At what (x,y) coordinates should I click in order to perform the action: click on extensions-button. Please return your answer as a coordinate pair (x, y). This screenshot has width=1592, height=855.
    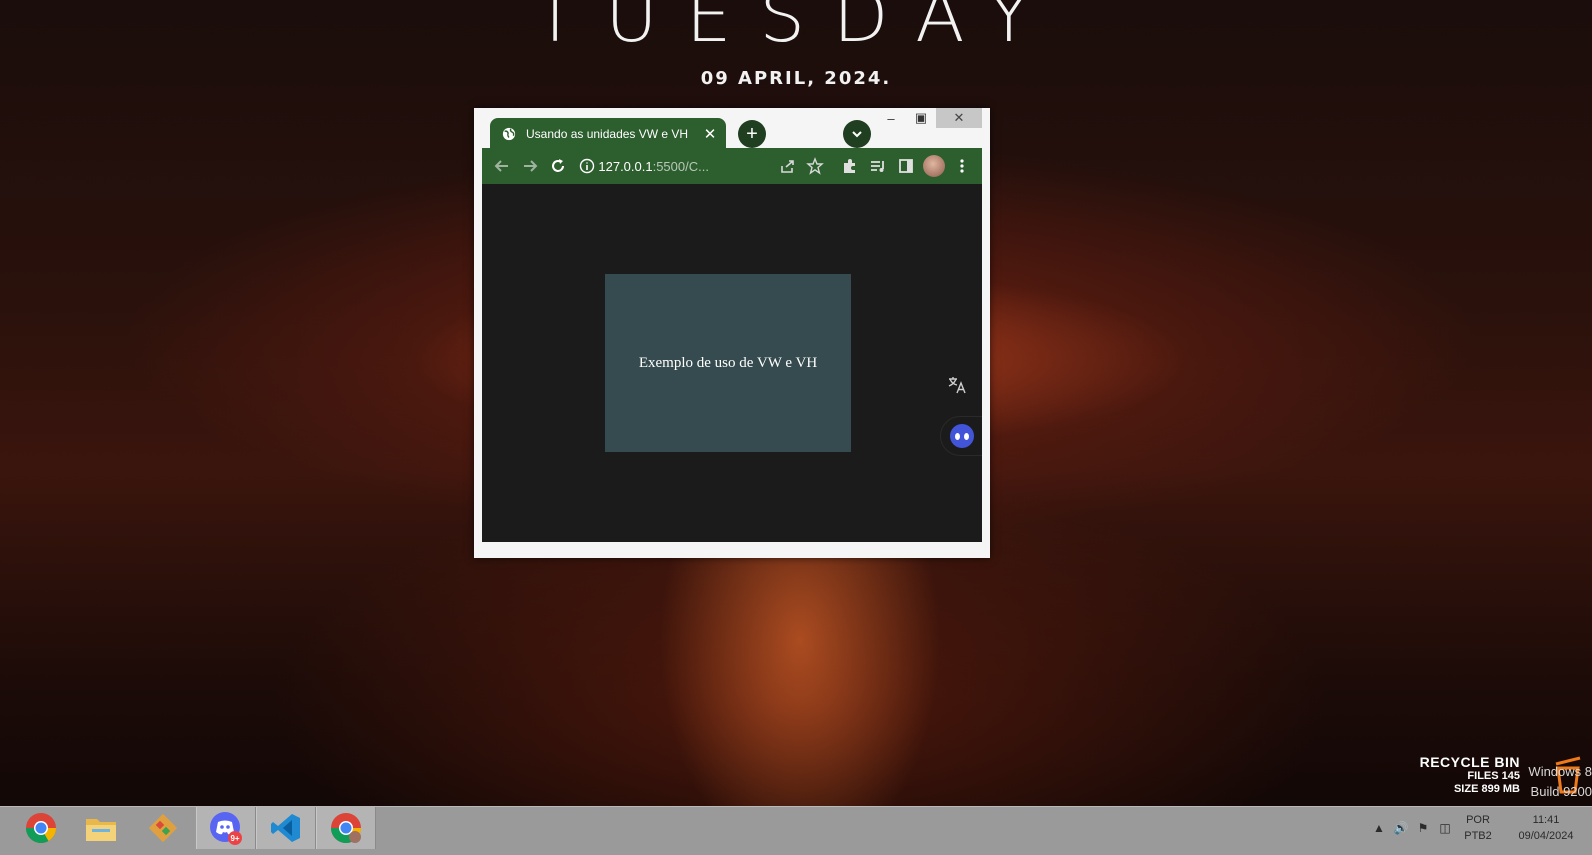
    Looking at the image, I should click on (849, 166).